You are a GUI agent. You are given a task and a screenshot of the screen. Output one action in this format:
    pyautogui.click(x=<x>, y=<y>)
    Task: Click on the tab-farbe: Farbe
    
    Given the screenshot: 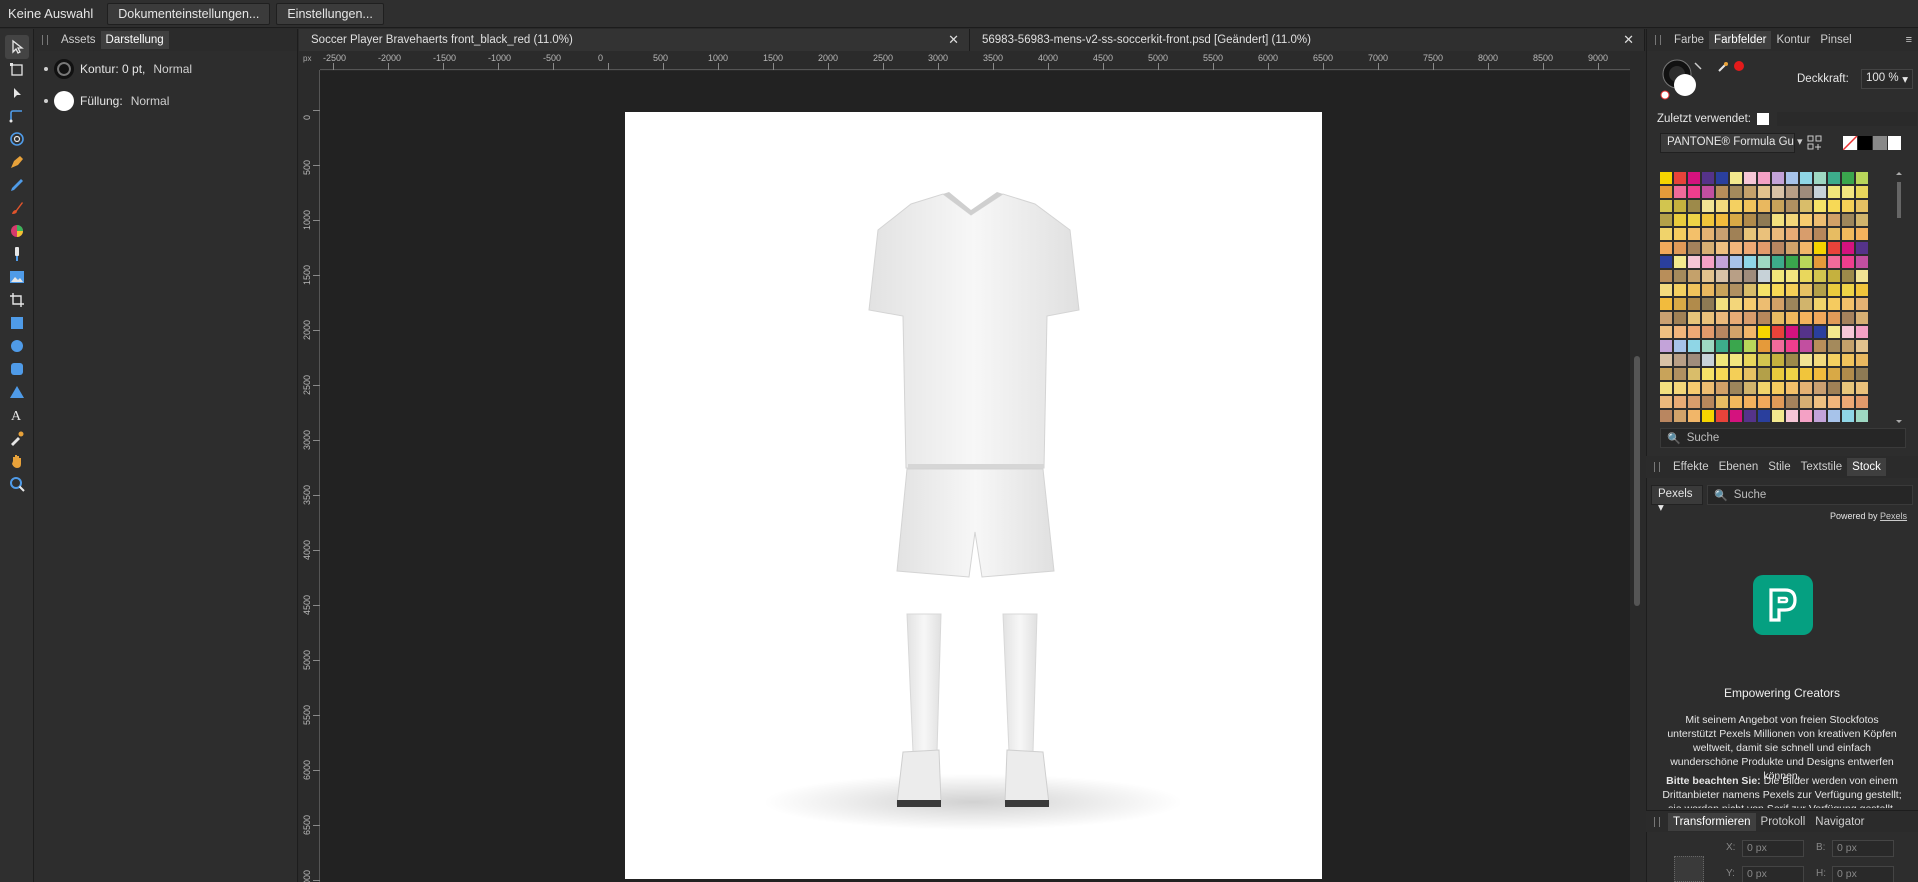 What is the action you would take?
    pyautogui.click(x=1689, y=40)
    